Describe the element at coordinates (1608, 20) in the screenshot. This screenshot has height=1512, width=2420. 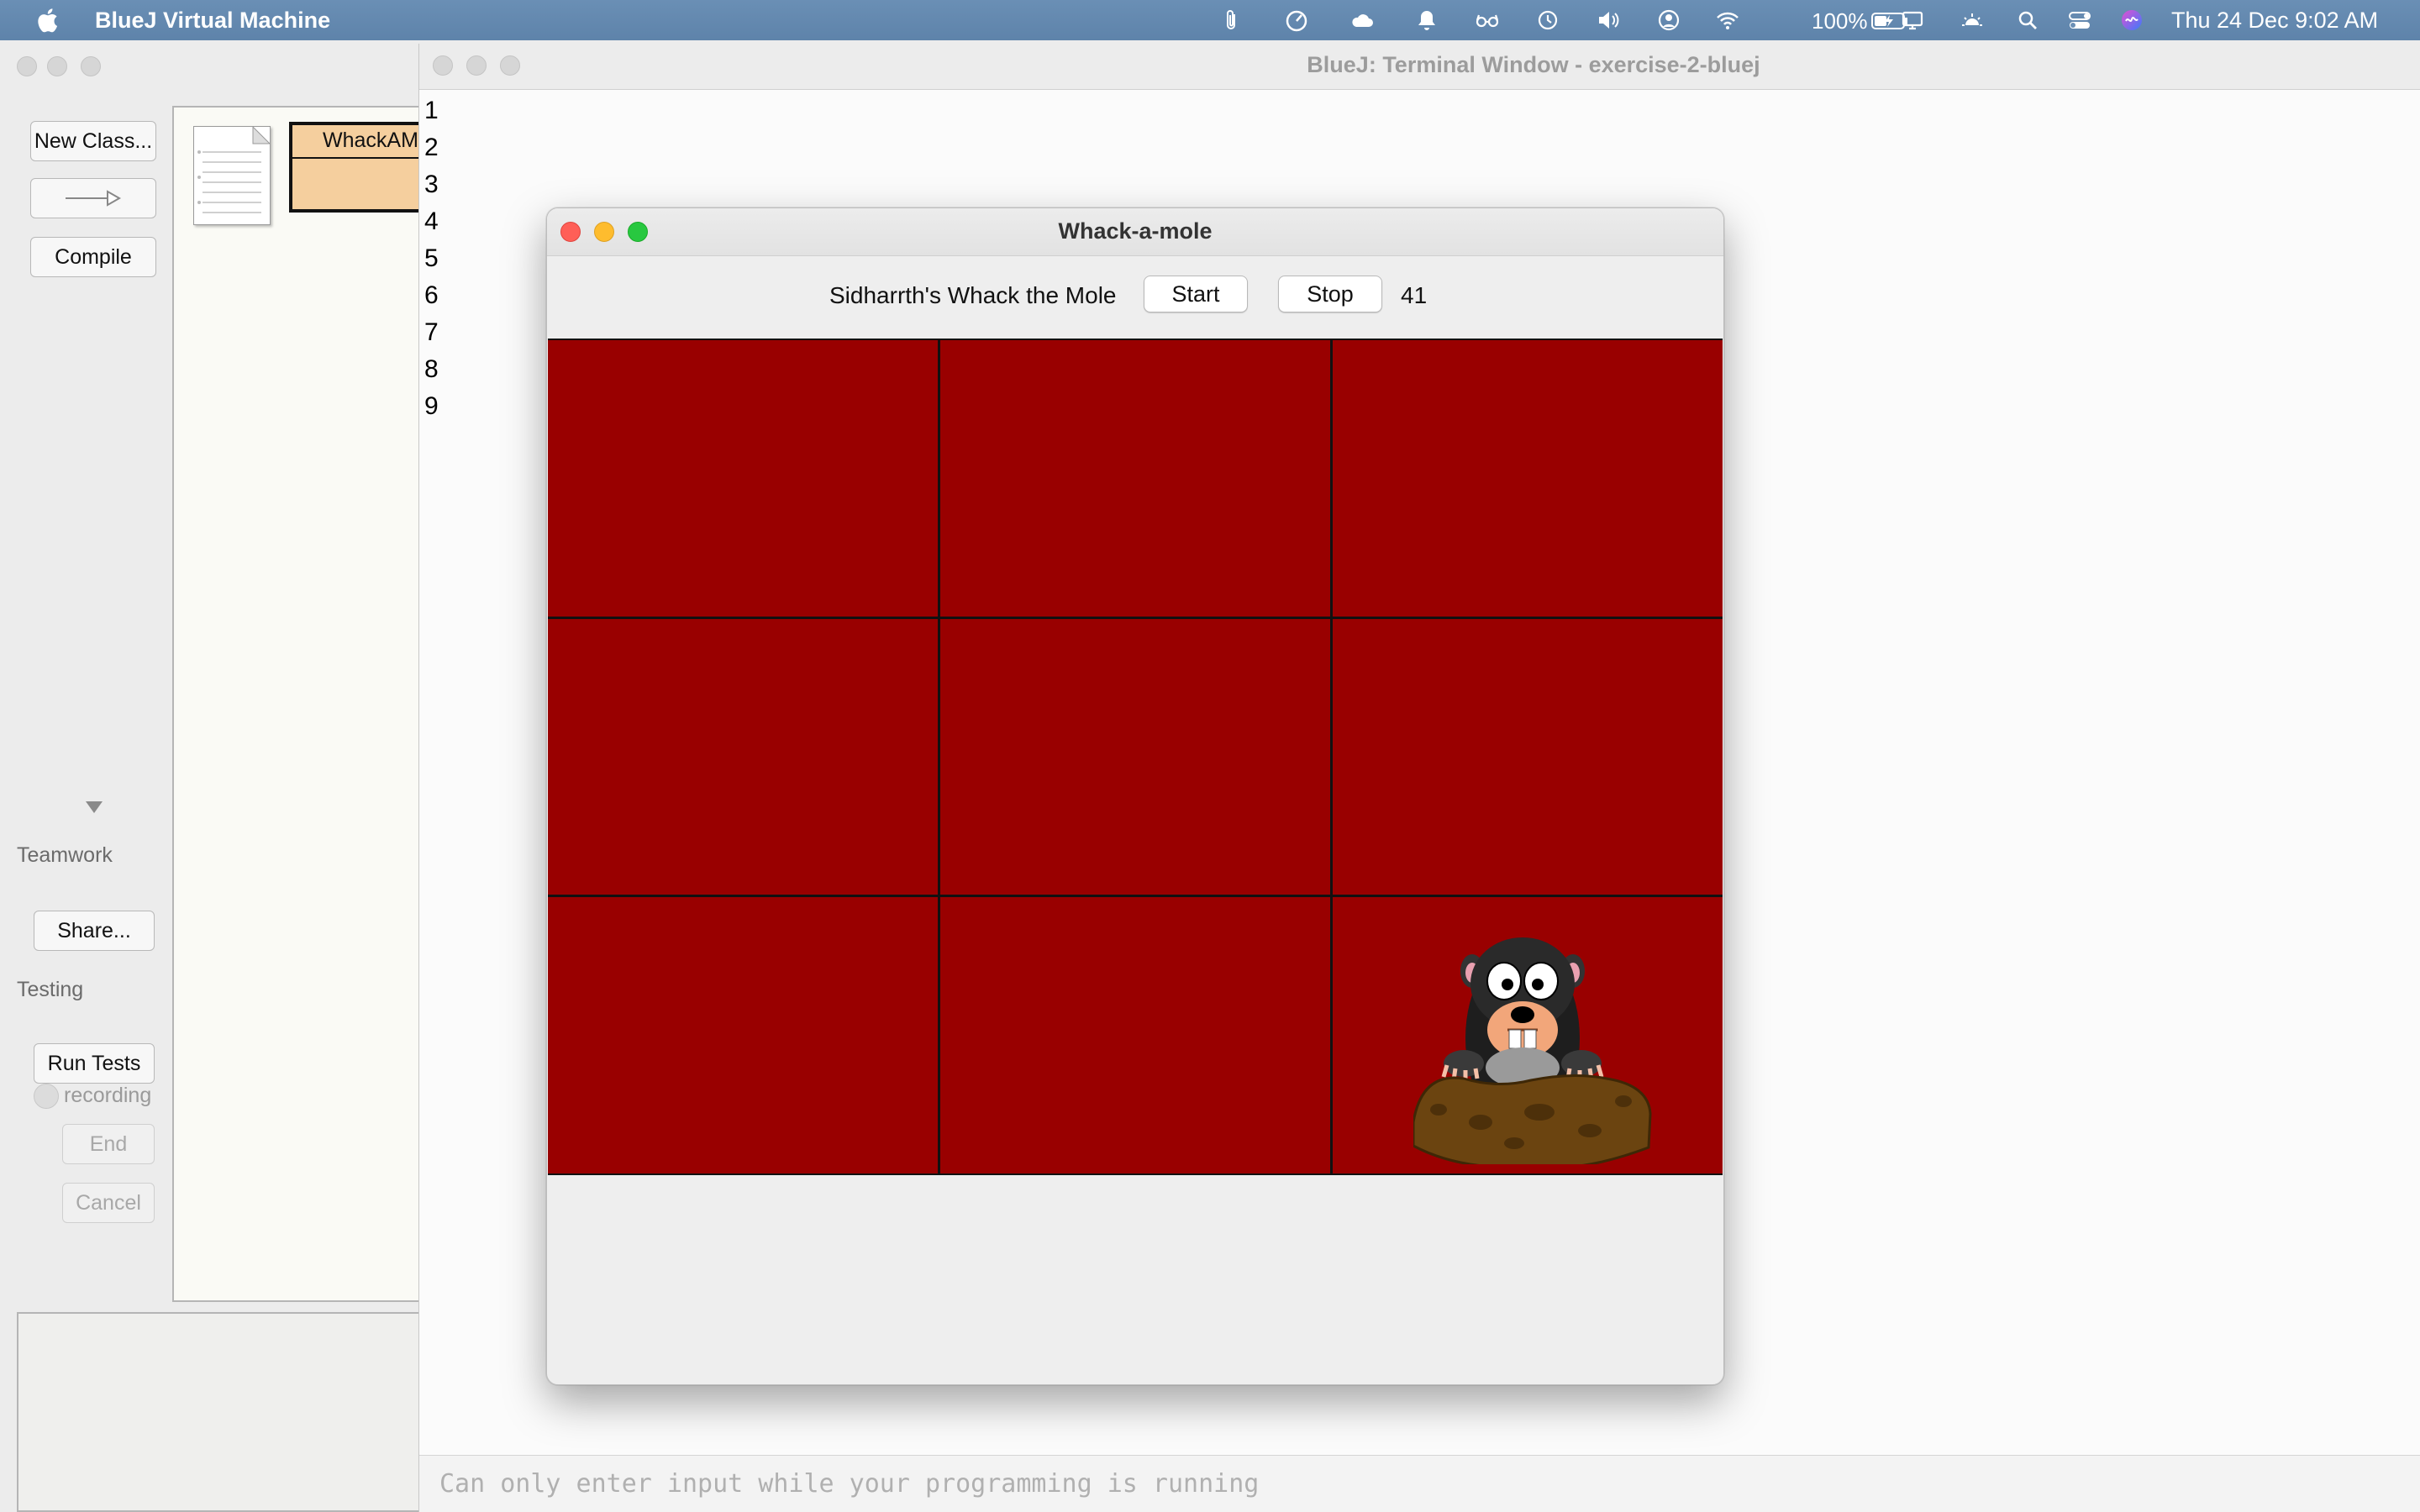
I see `volume-icon` at that location.